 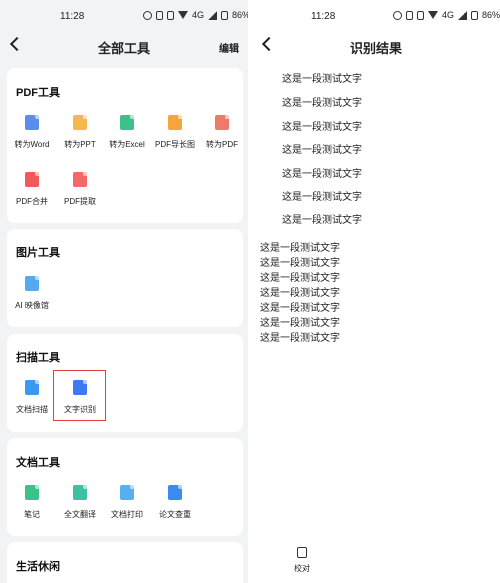 I want to click on nav-bar: 全部工具 编辑, so click(x=124, y=47).